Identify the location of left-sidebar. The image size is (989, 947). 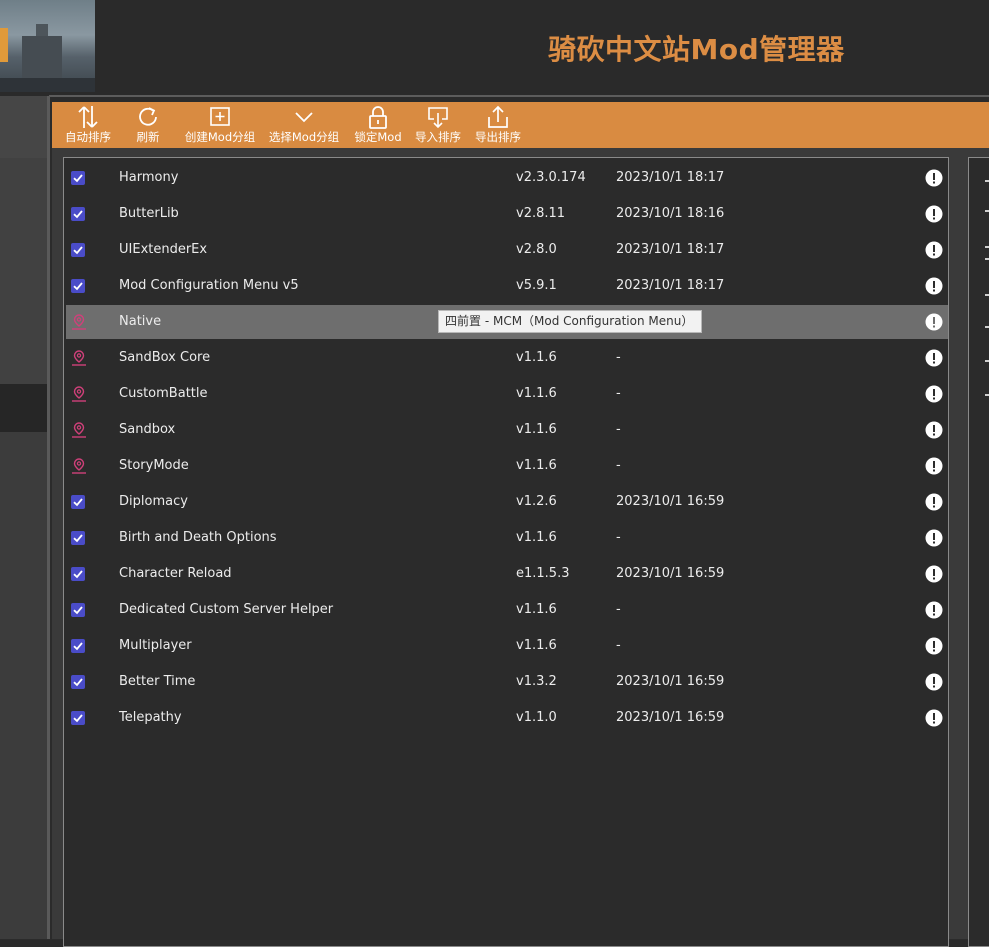
(24, 517).